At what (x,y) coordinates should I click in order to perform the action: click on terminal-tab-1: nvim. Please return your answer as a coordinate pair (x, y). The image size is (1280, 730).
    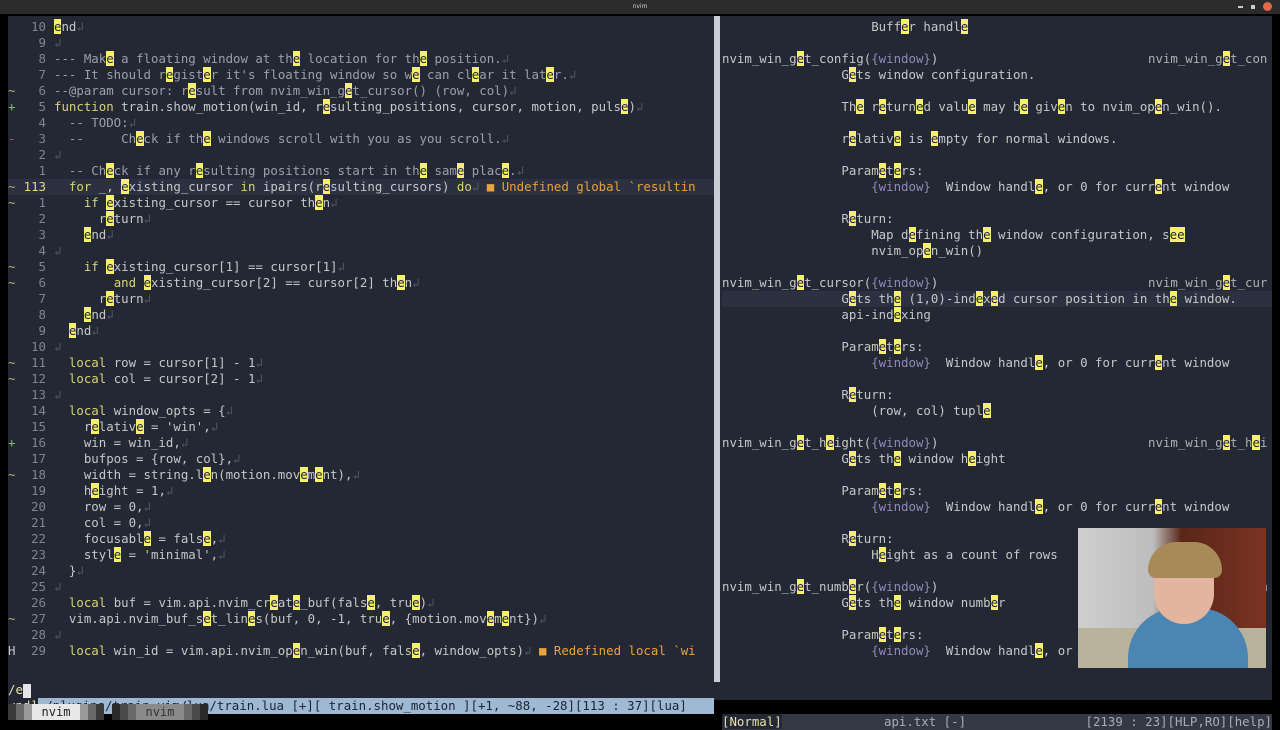
    Looking at the image, I should click on (56, 712).